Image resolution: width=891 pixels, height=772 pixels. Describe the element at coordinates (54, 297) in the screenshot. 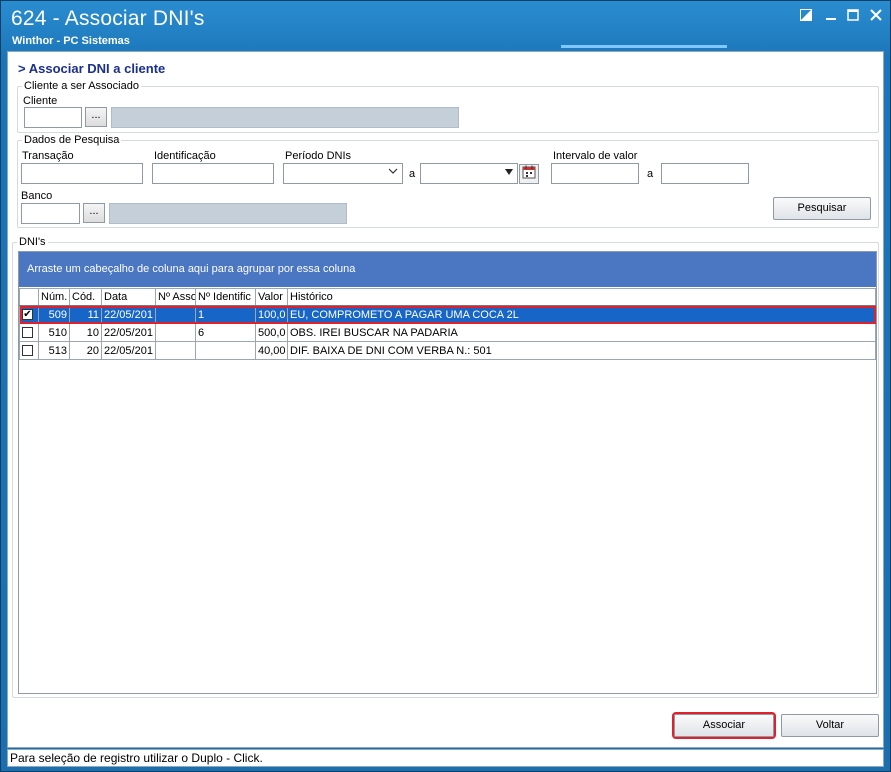

I see `column-header-num: Núm.` at that location.